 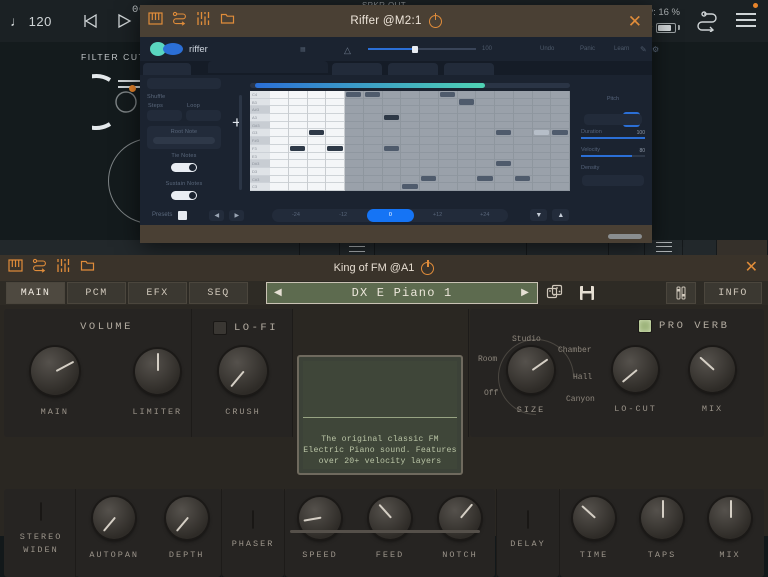 I want to click on tab-extra, so click(x=469, y=69).